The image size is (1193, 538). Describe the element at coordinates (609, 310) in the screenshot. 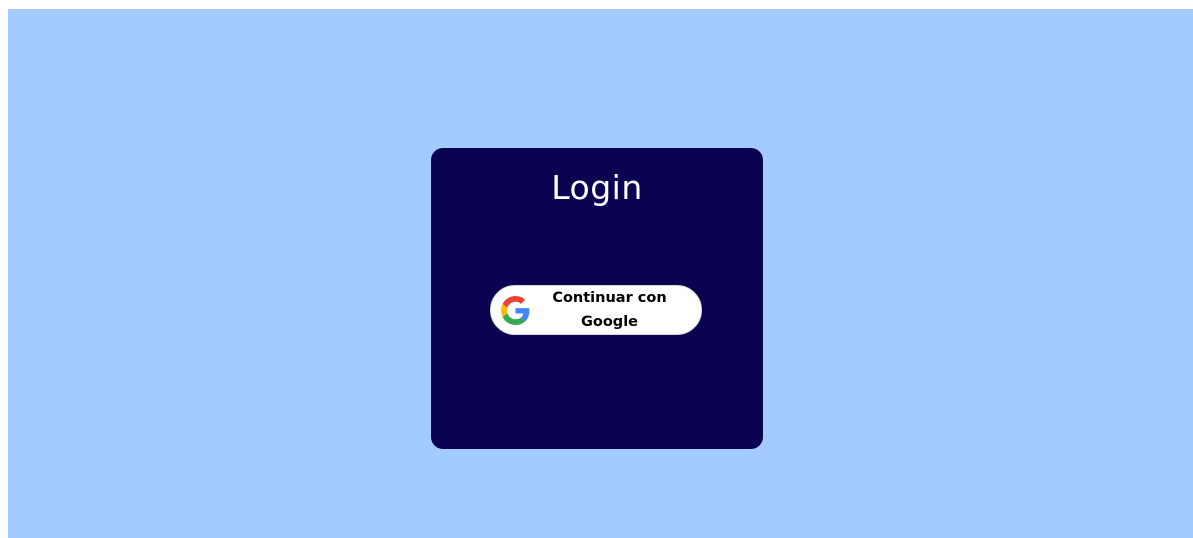

I see `continue-with-google-label: Continuar con Google` at that location.